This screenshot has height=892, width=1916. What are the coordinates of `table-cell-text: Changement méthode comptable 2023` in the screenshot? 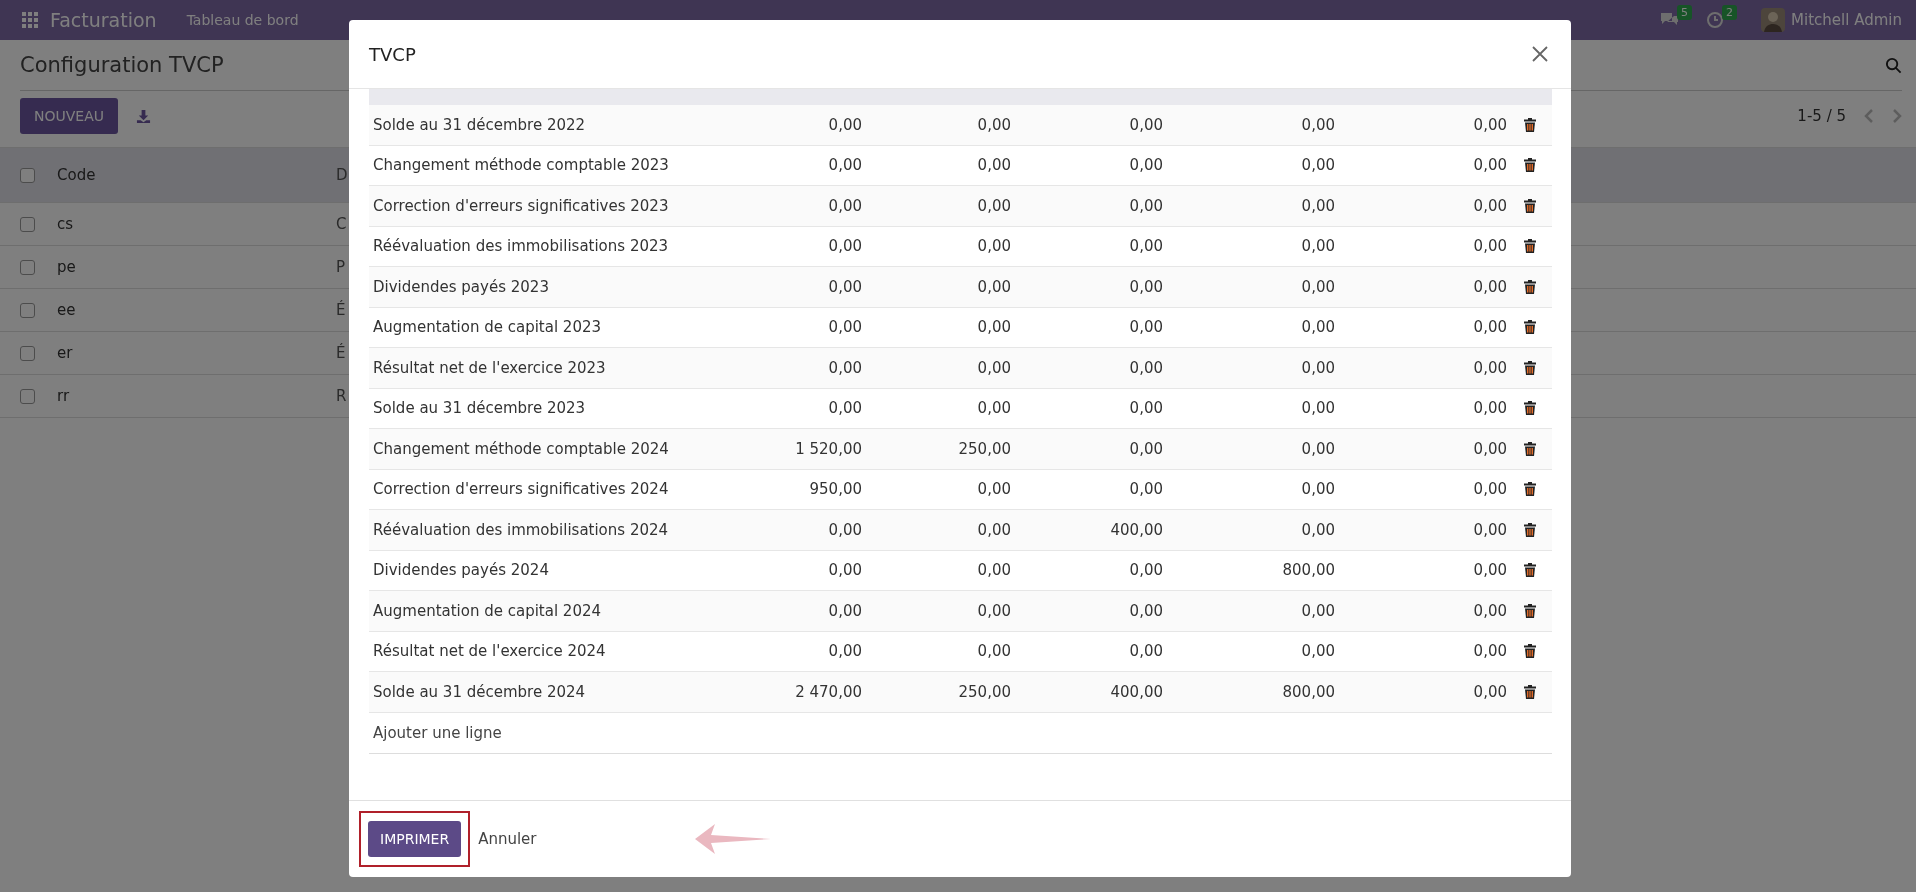 It's located at (521, 165).